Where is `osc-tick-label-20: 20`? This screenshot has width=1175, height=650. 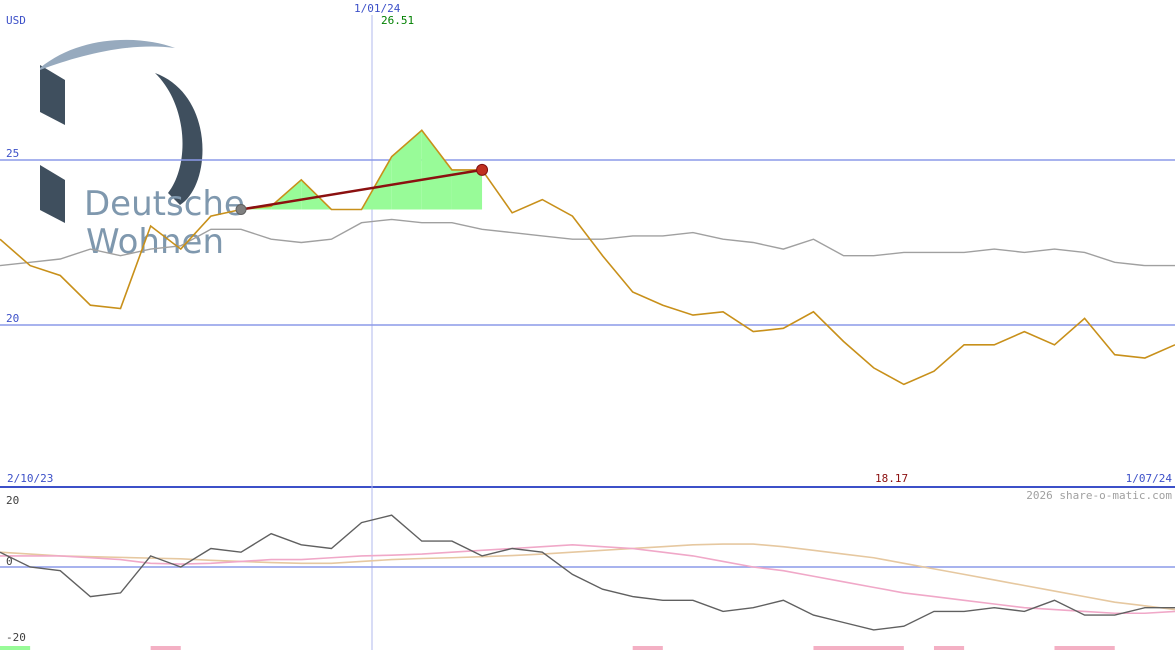 osc-tick-label-20: 20 is located at coordinates (12, 500).